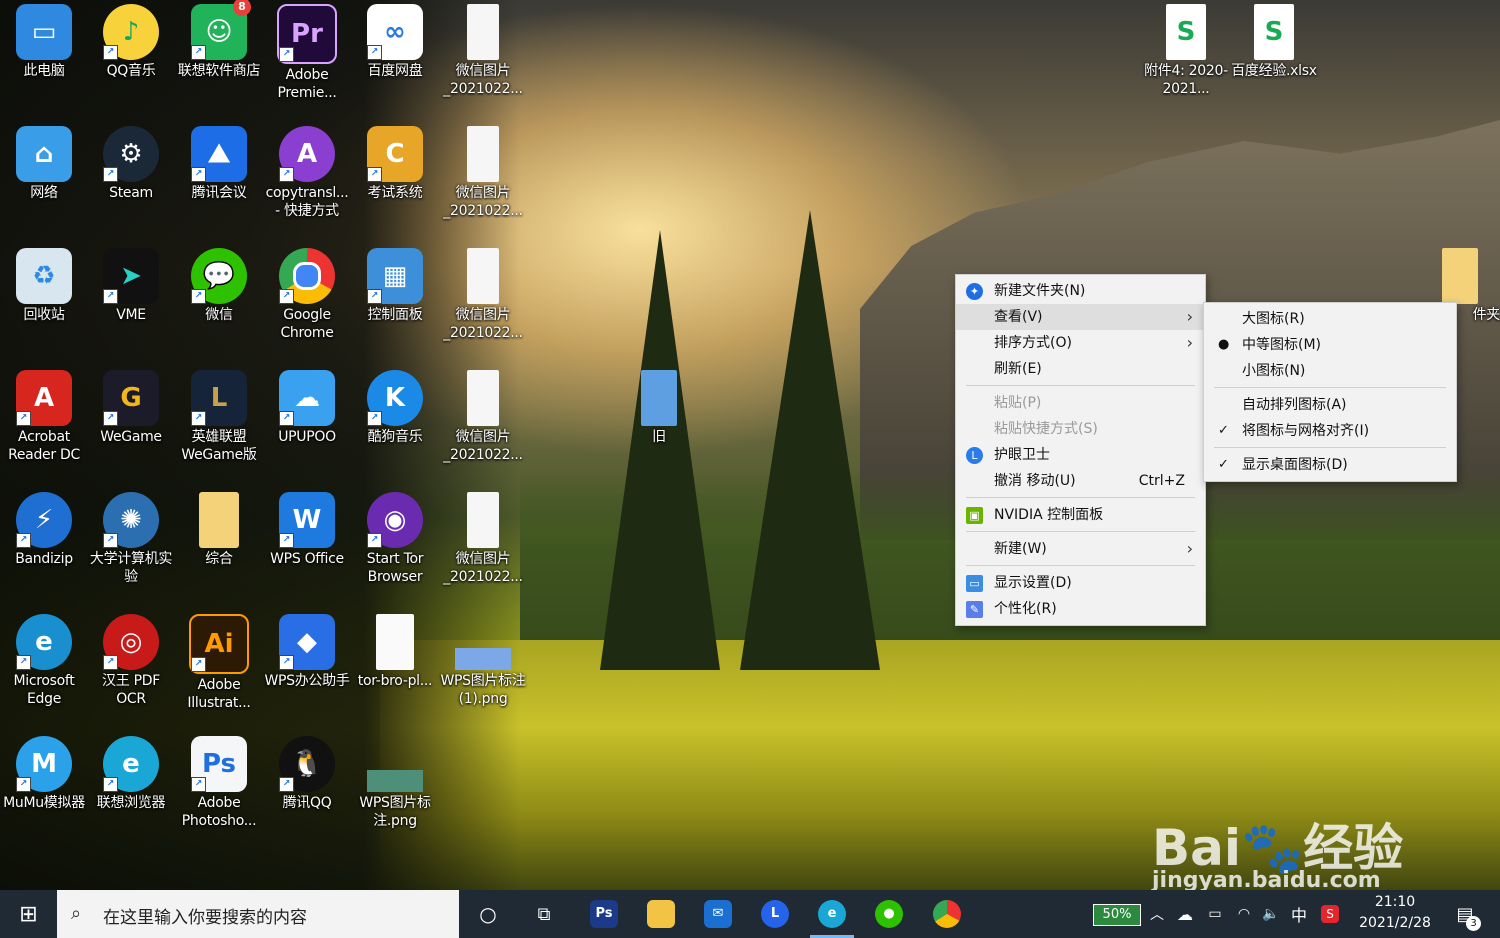  Describe the element at coordinates (44, 764) in the screenshot. I see `mumu-icon: M ↗` at that location.